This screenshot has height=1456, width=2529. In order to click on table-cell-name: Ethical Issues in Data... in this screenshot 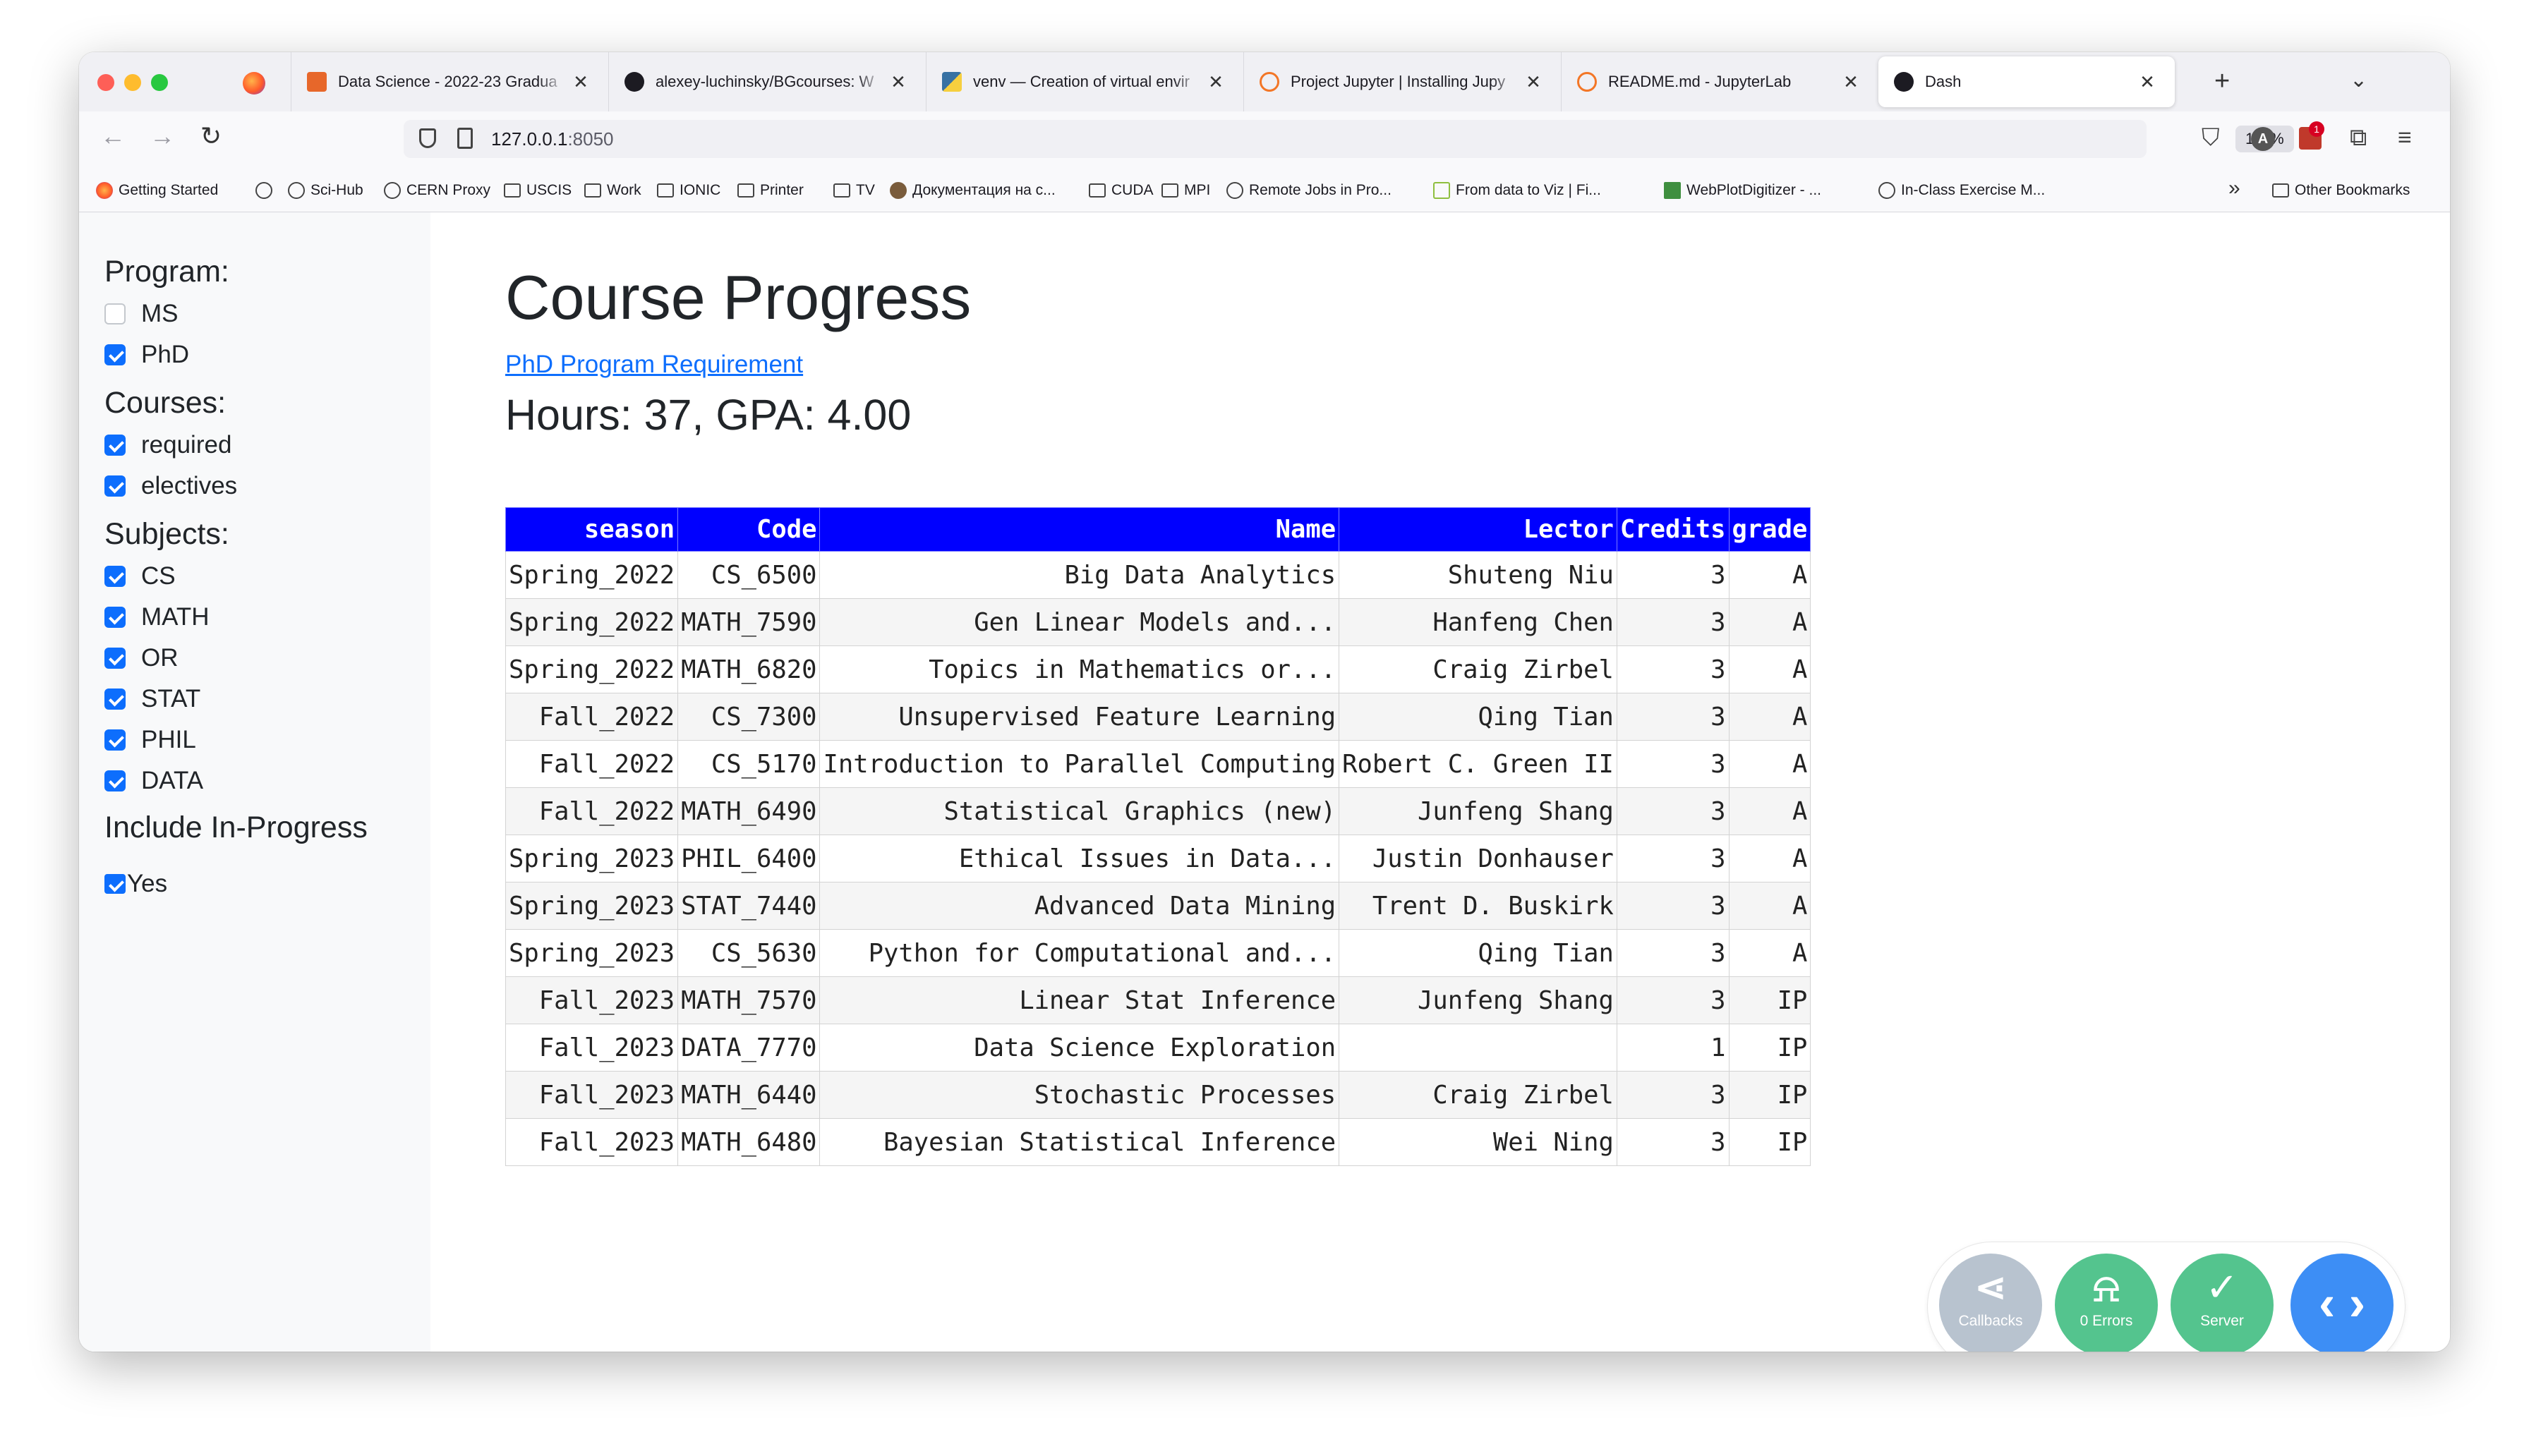, I will do `click(1079, 859)`.